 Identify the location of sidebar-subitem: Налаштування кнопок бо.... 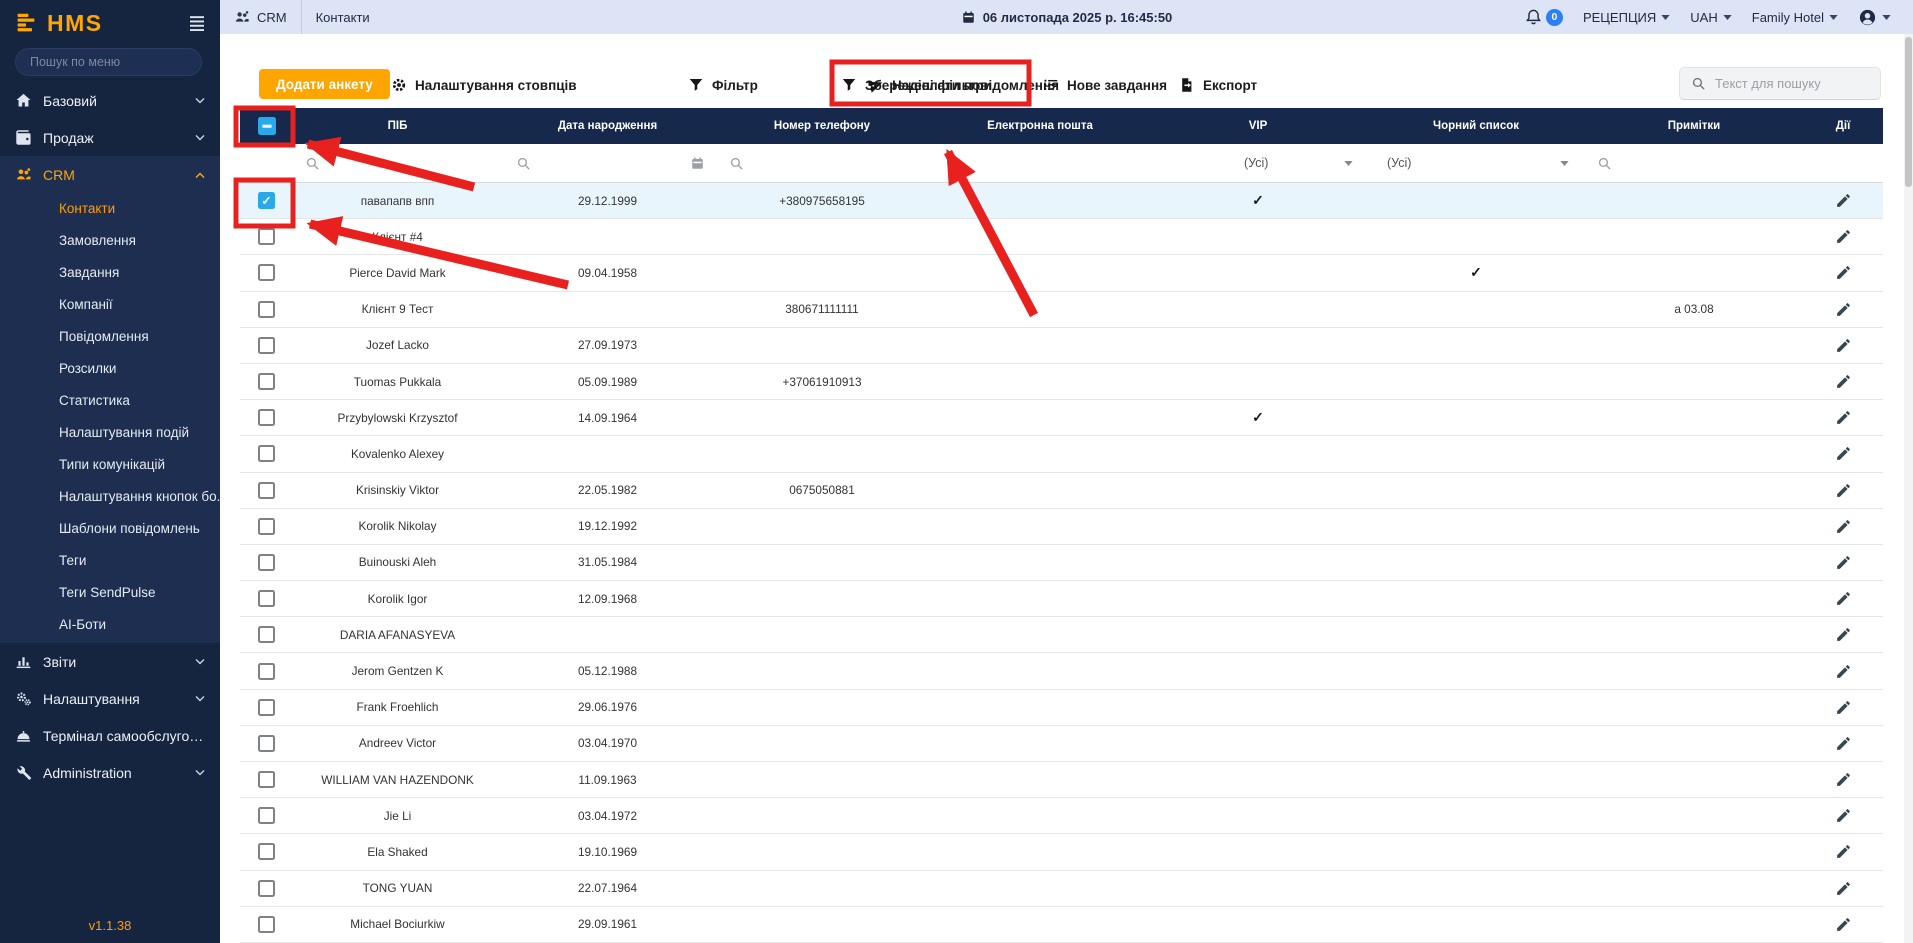
(110, 497).